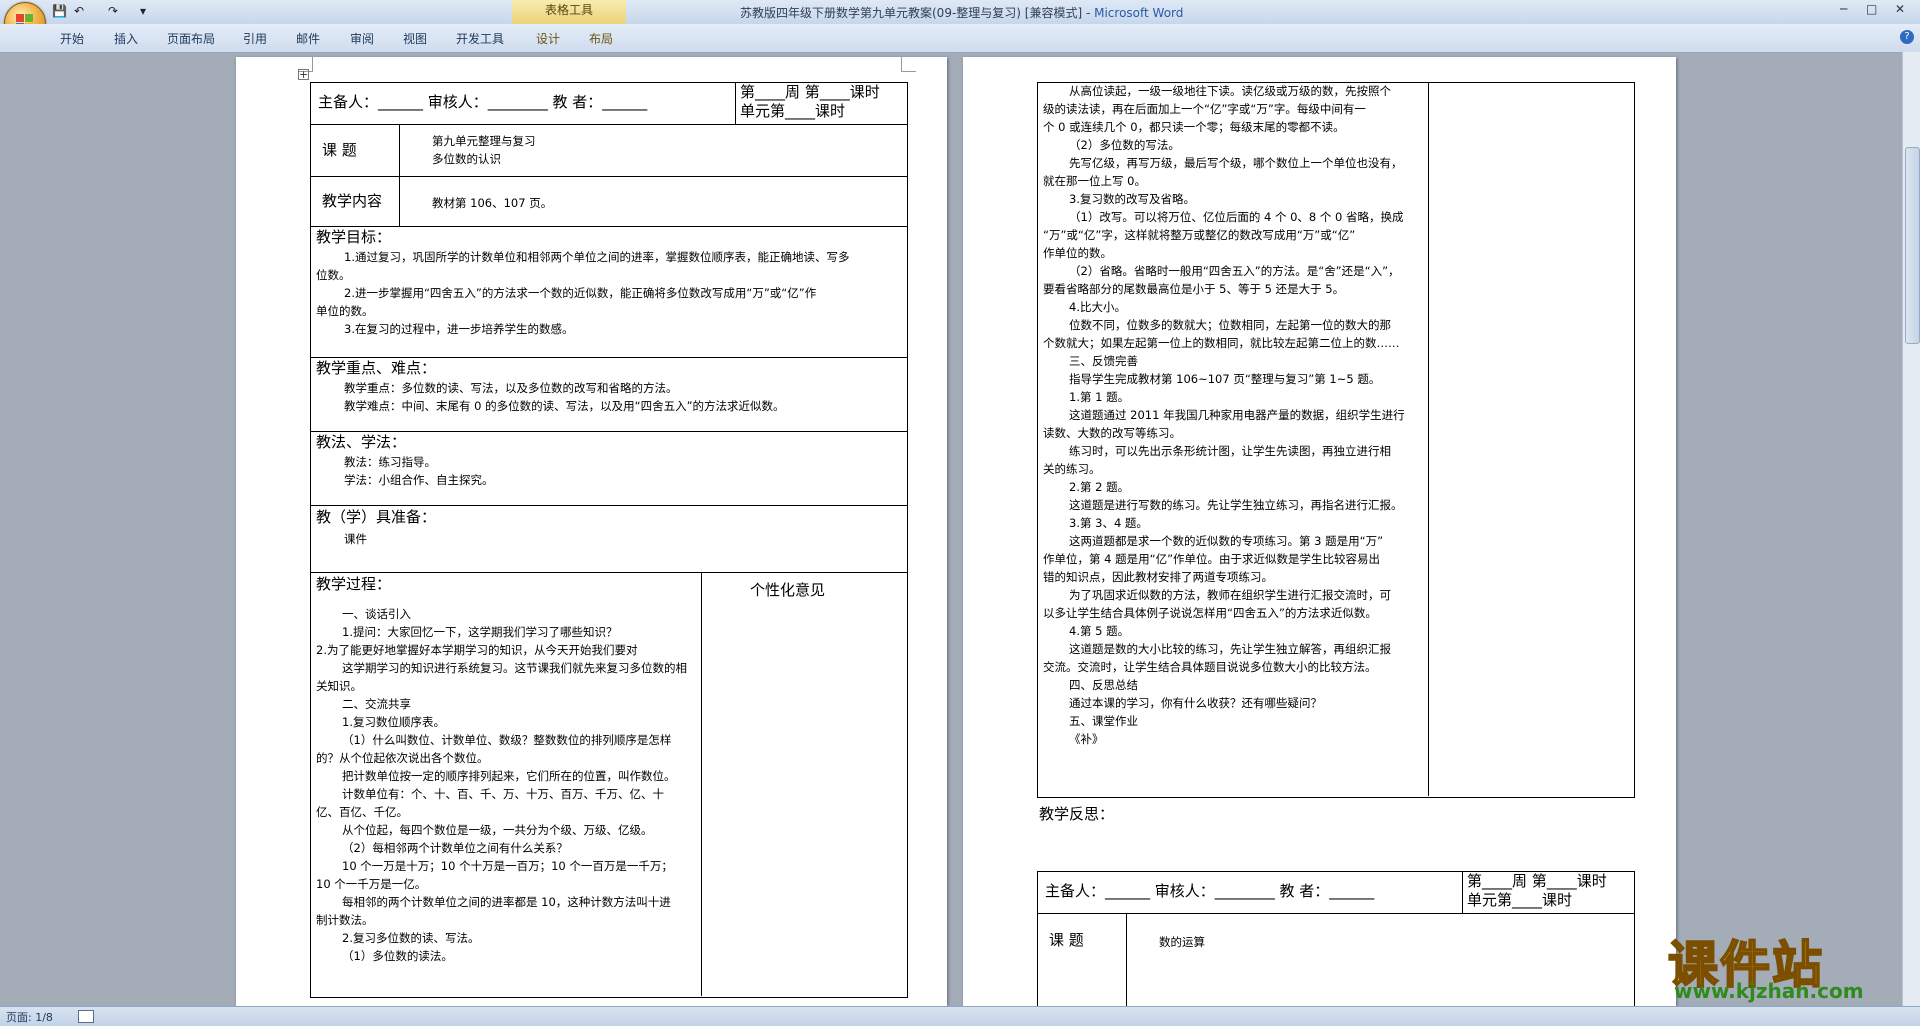  I want to click on process-line: 错的知识点，因此教材安排了两道专项练习。, so click(1158, 577).